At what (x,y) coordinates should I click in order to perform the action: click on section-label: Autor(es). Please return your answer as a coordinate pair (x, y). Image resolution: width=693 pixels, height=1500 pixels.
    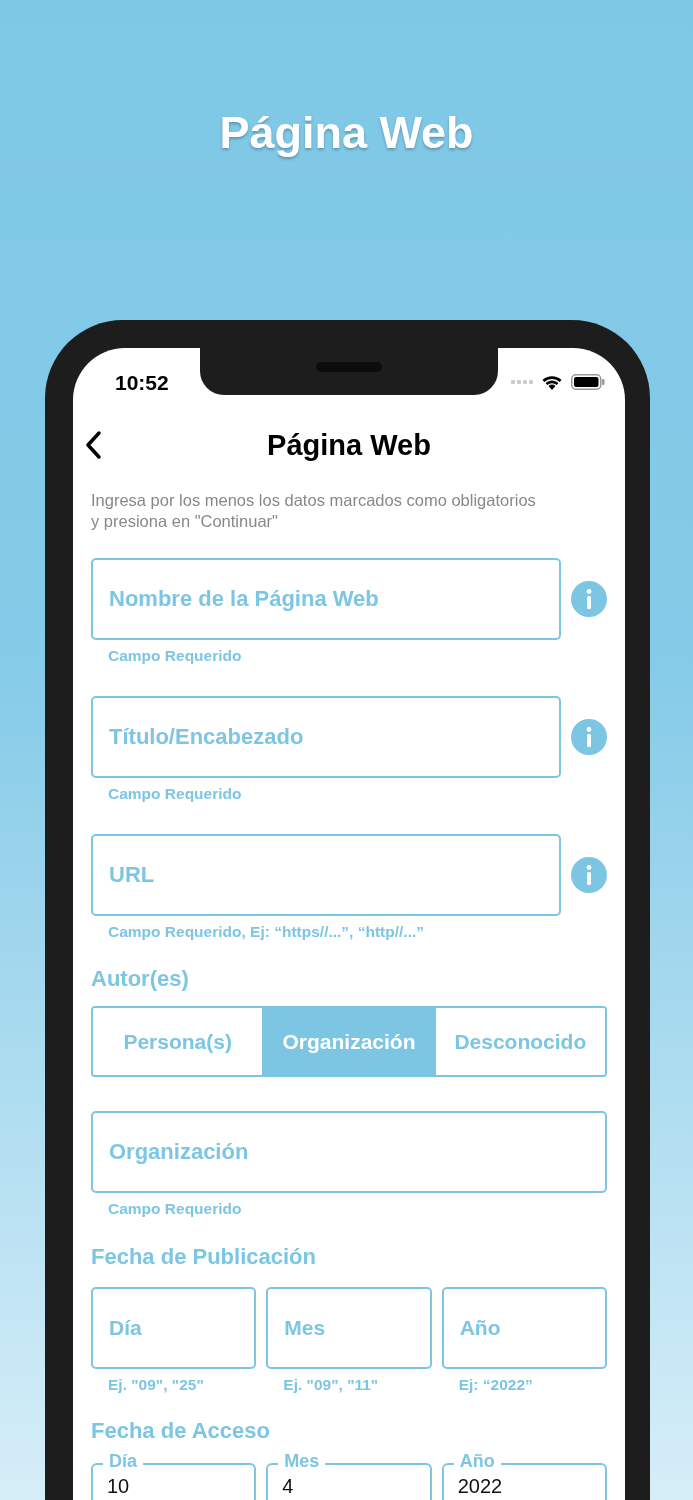
    Looking at the image, I should click on (140, 979).